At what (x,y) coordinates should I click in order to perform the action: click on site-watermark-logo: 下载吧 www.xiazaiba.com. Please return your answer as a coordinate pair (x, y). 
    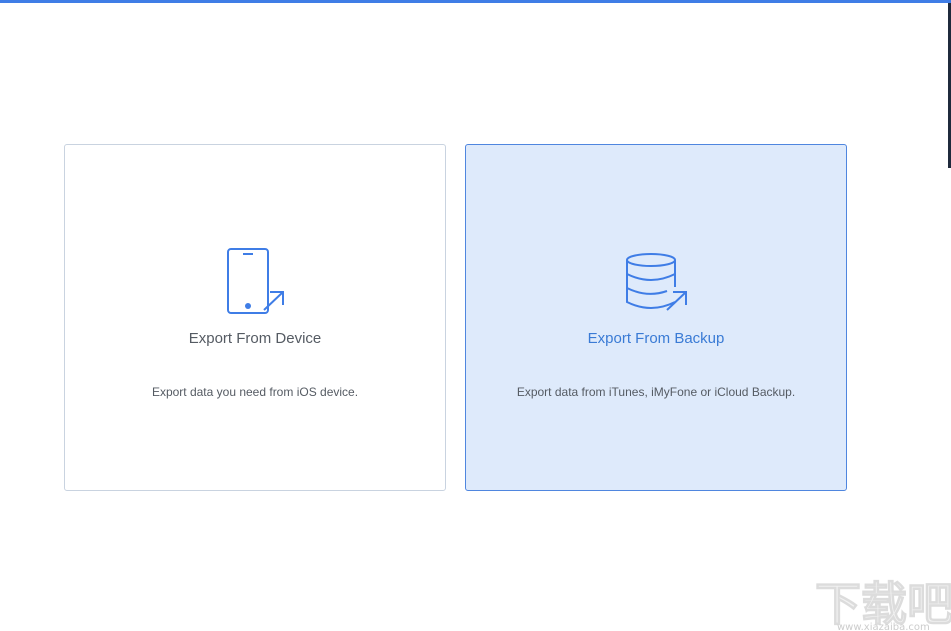
    Looking at the image, I should click on (883, 604).